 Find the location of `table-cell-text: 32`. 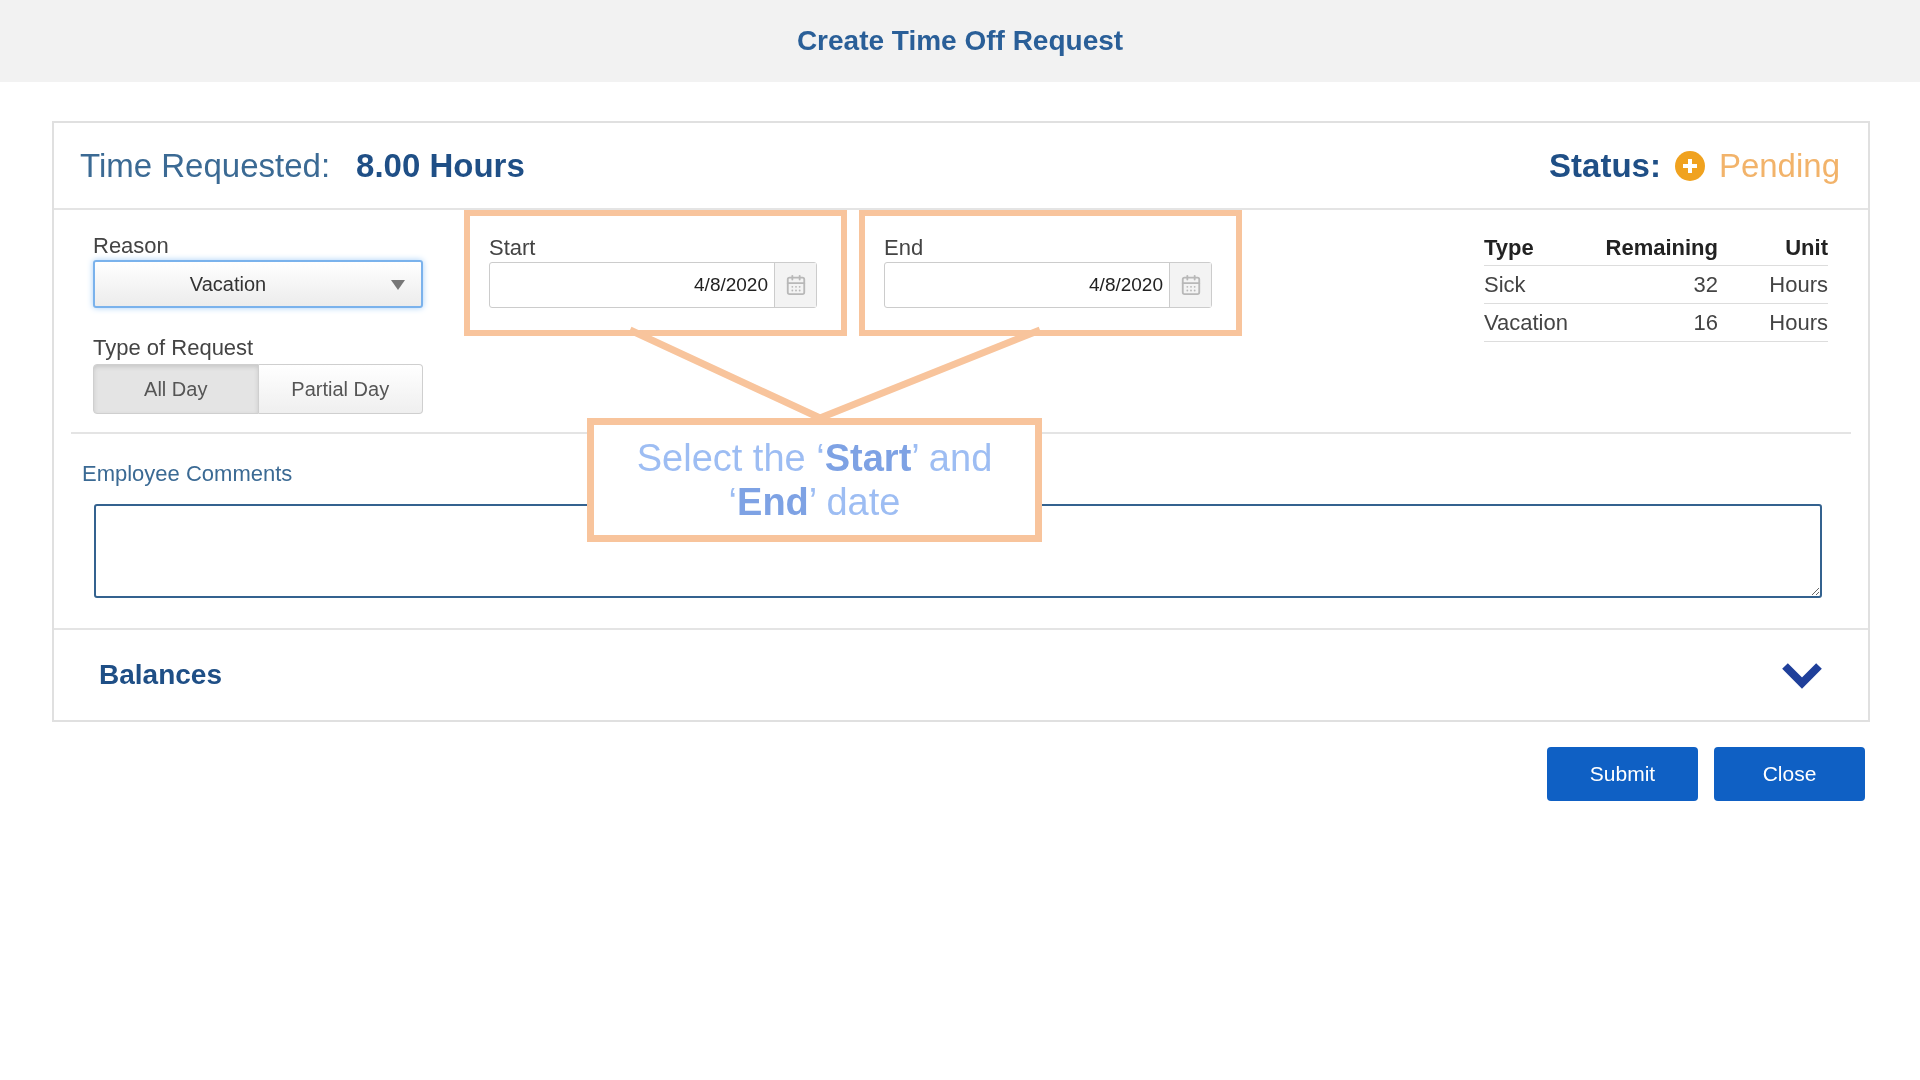

table-cell-text: 32 is located at coordinates (1705, 285).